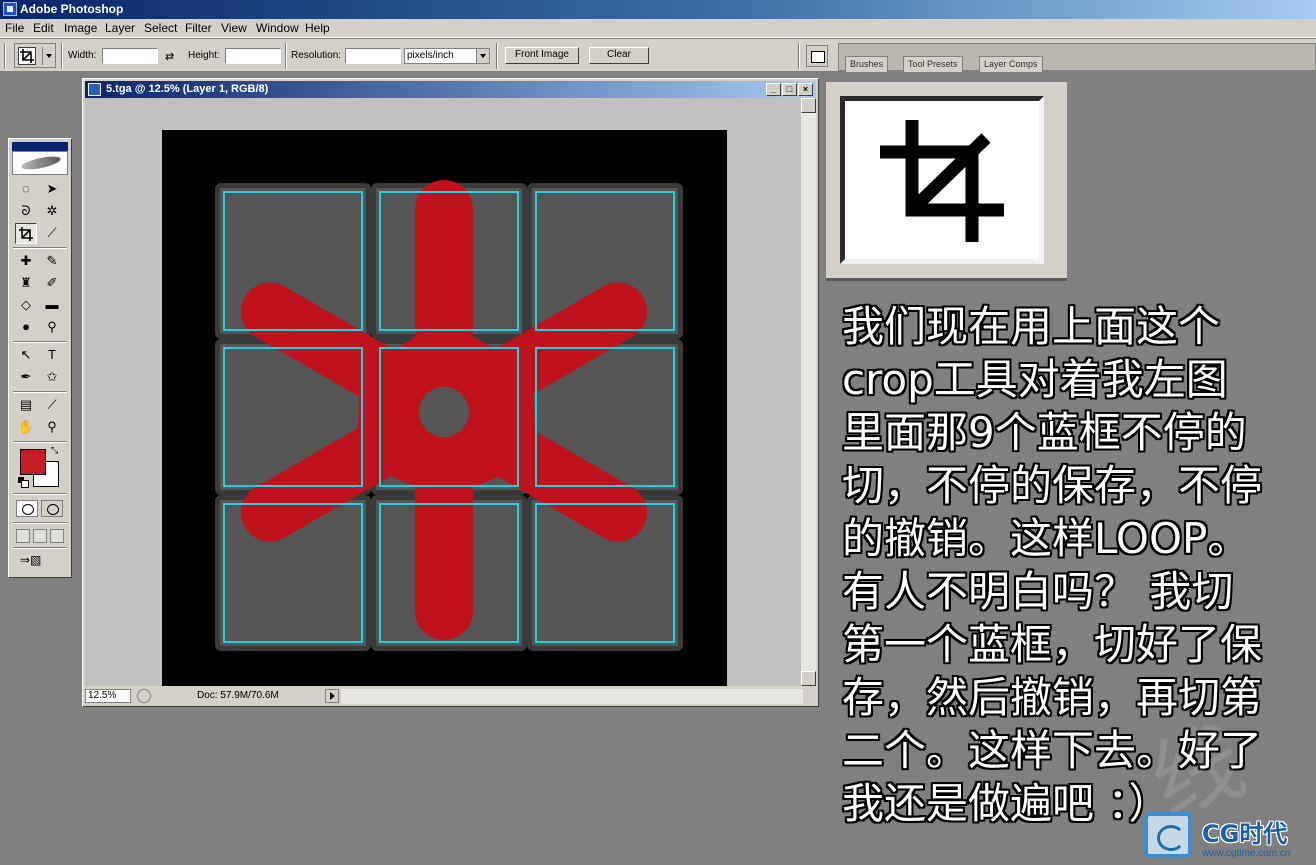 The width and height of the screenshot is (1316, 865). I want to click on tutorial-line: 里面那9个蓝框不停的, so click(1044, 432).